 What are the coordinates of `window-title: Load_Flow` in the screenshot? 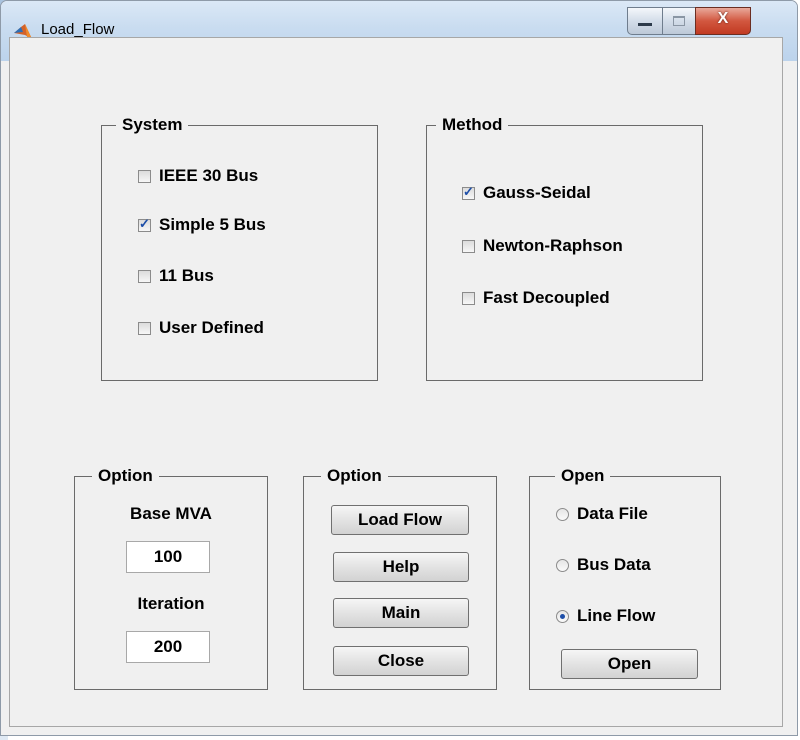 It's located at (78, 29).